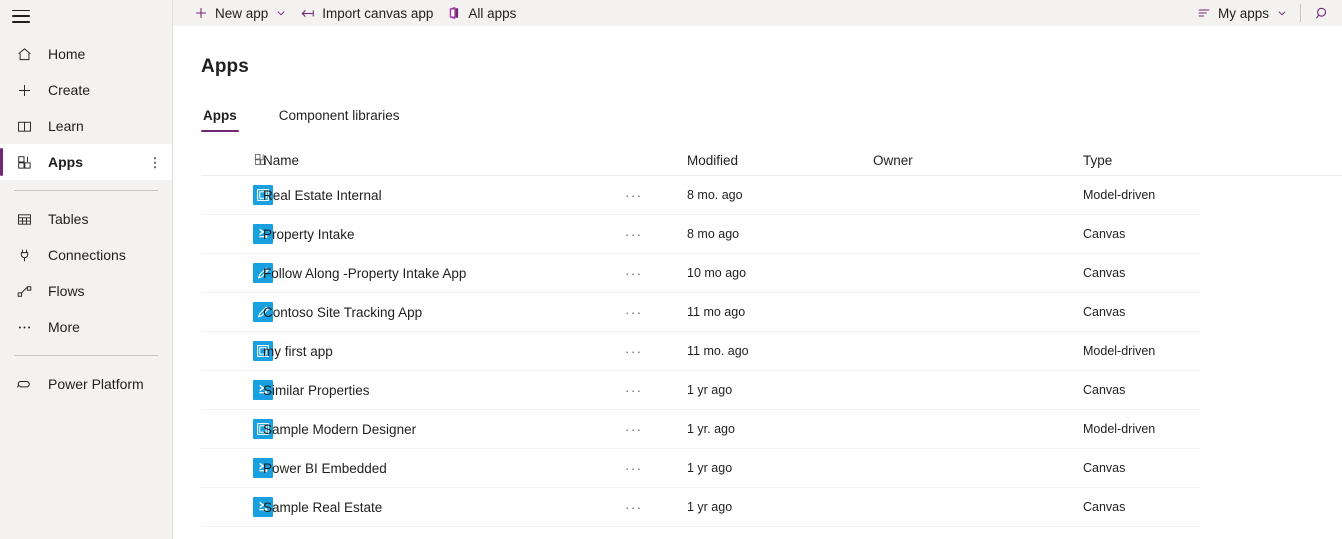 The width and height of the screenshot is (1342, 539). I want to click on search-button, so click(1324, 13).